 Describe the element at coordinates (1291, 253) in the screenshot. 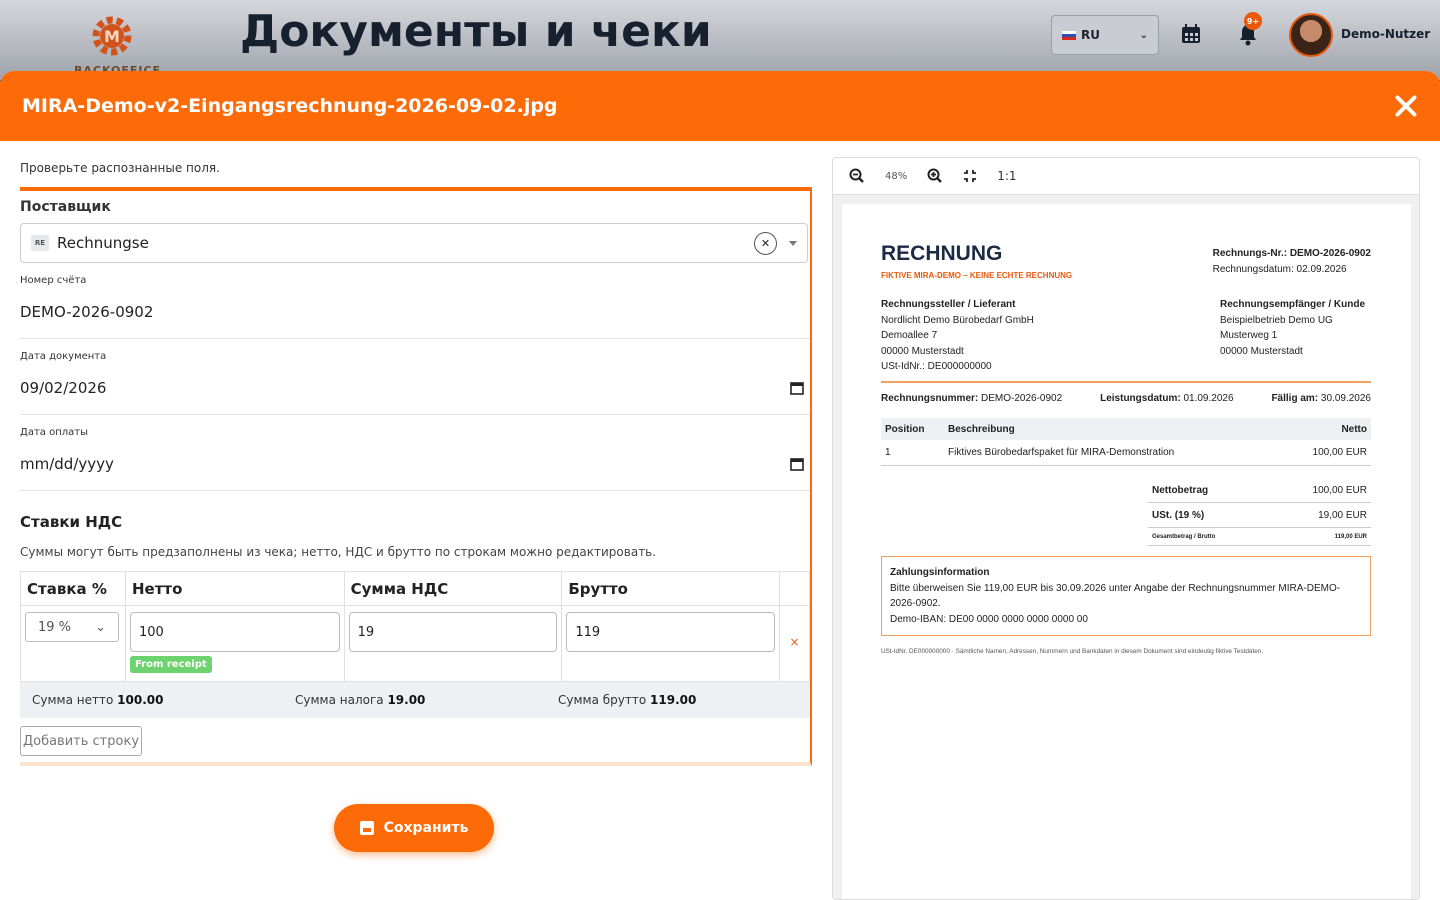

I see `doc-meta-number: Rechnungs-Nr.: DEMO-2026-0902` at that location.